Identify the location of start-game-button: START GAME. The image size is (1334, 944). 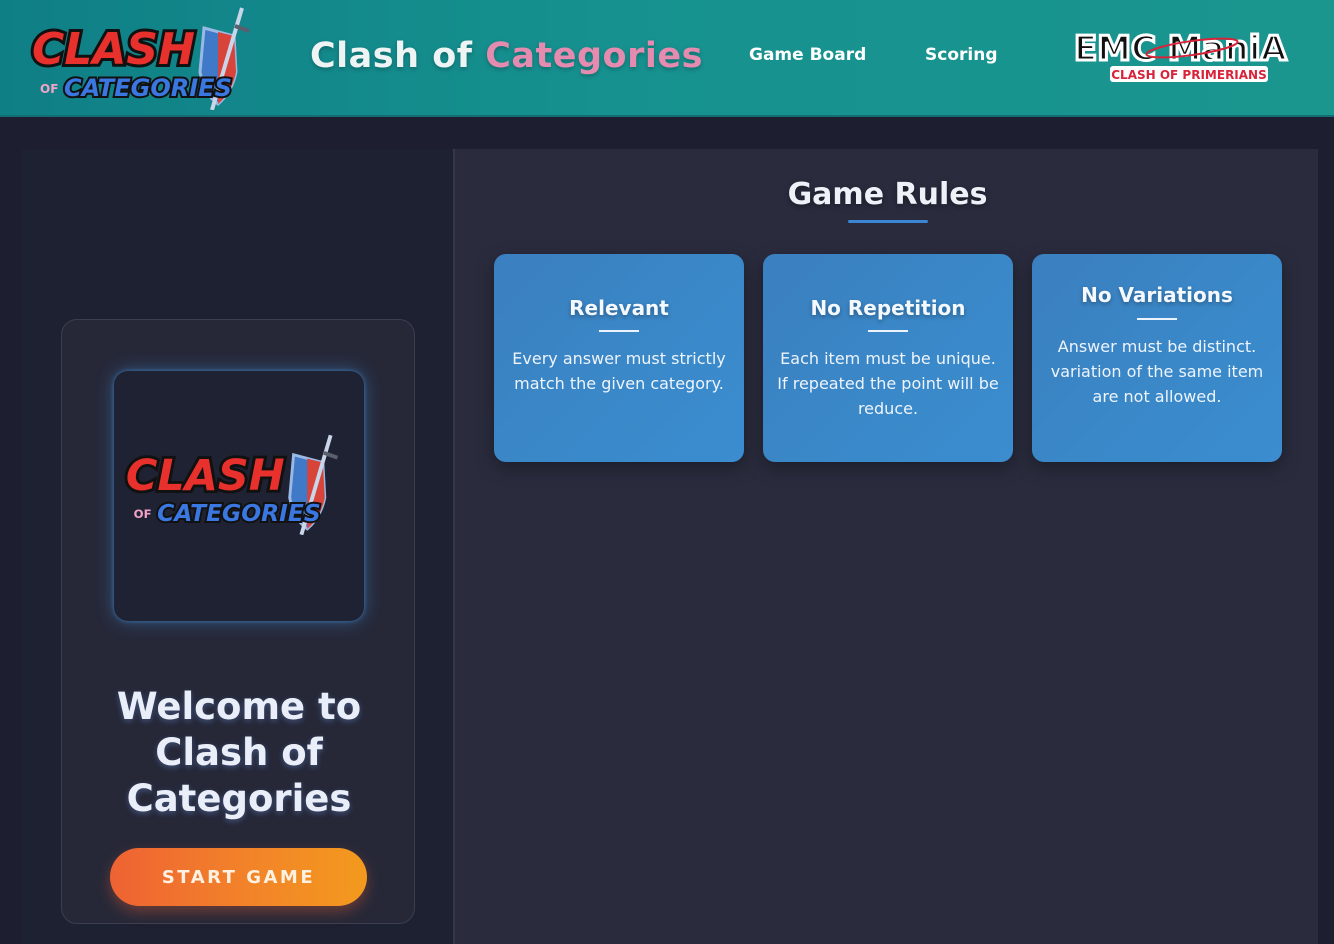
(238, 877).